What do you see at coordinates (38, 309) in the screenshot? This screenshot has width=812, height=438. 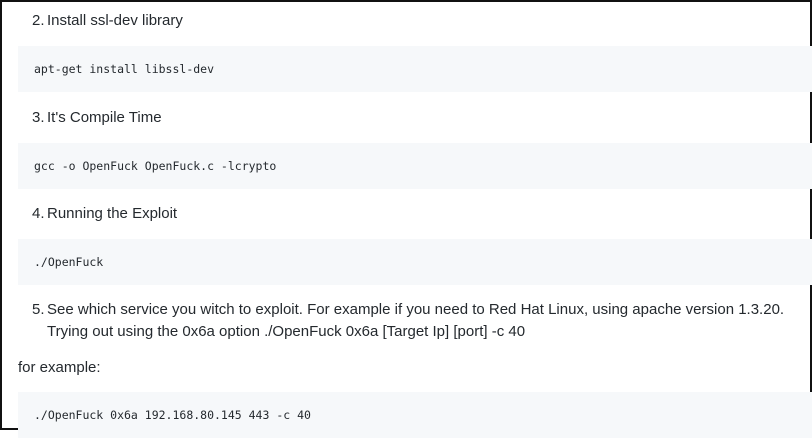 I see `step-number: 5.` at bounding box center [38, 309].